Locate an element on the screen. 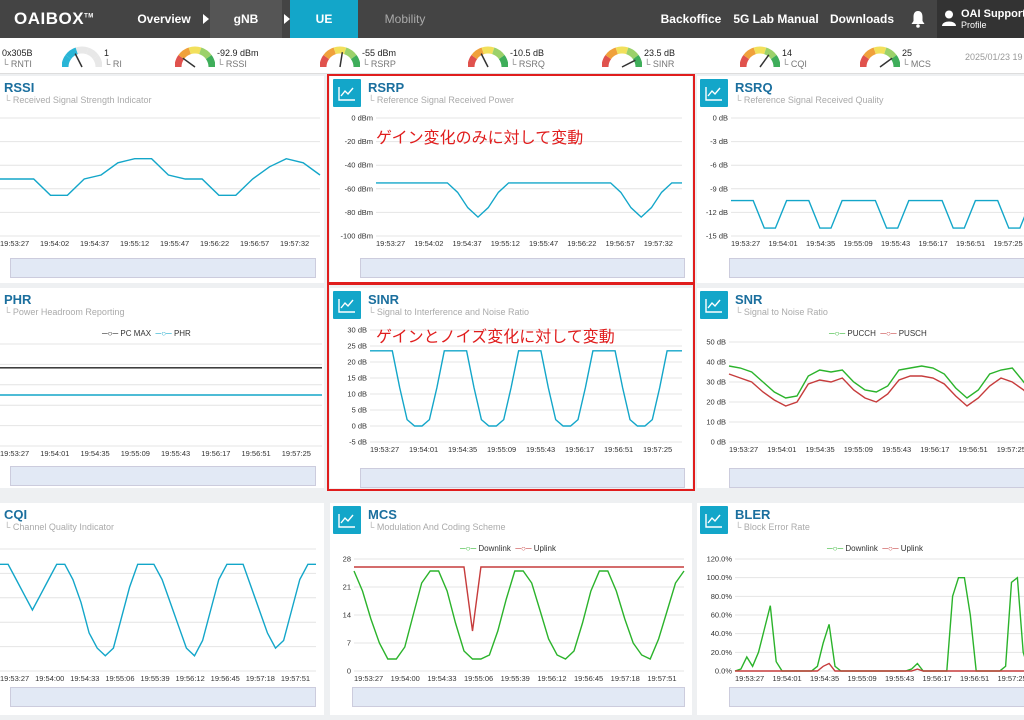 The height and width of the screenshot is (720, 1024). nav-ue: UE is located at coordinates (324, 19).